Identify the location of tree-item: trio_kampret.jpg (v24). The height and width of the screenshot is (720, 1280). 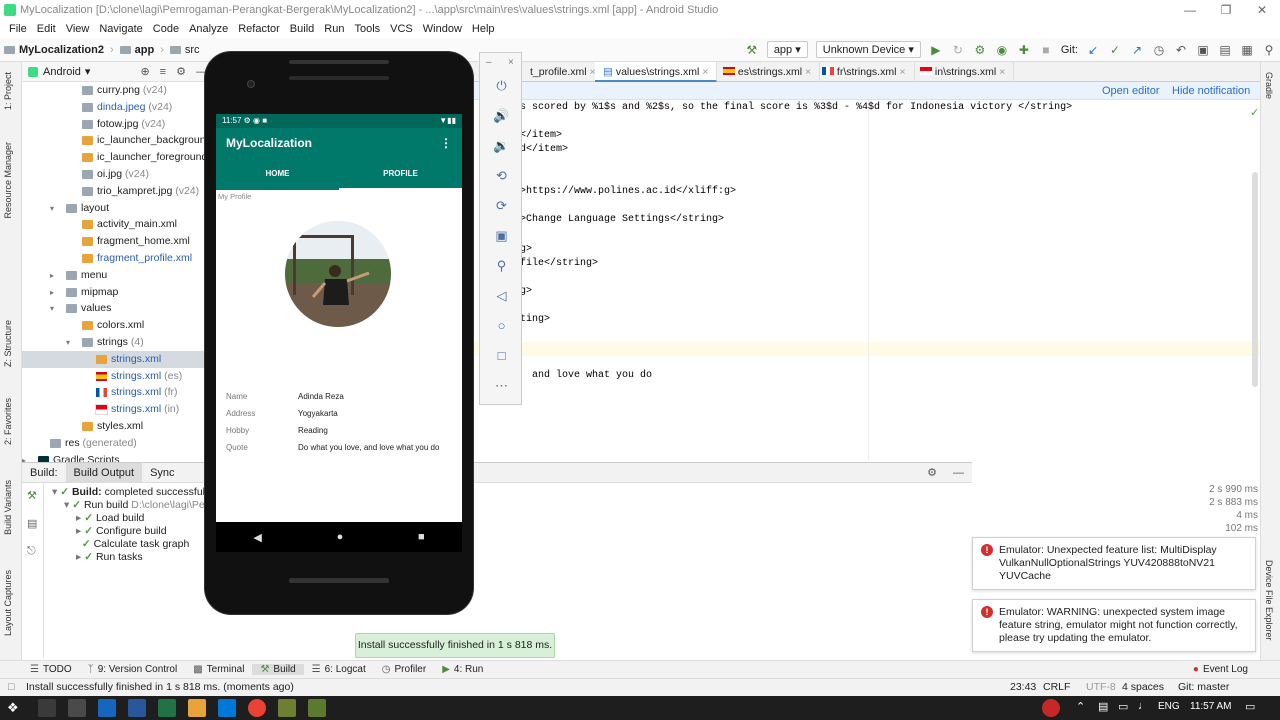
(117, 191).